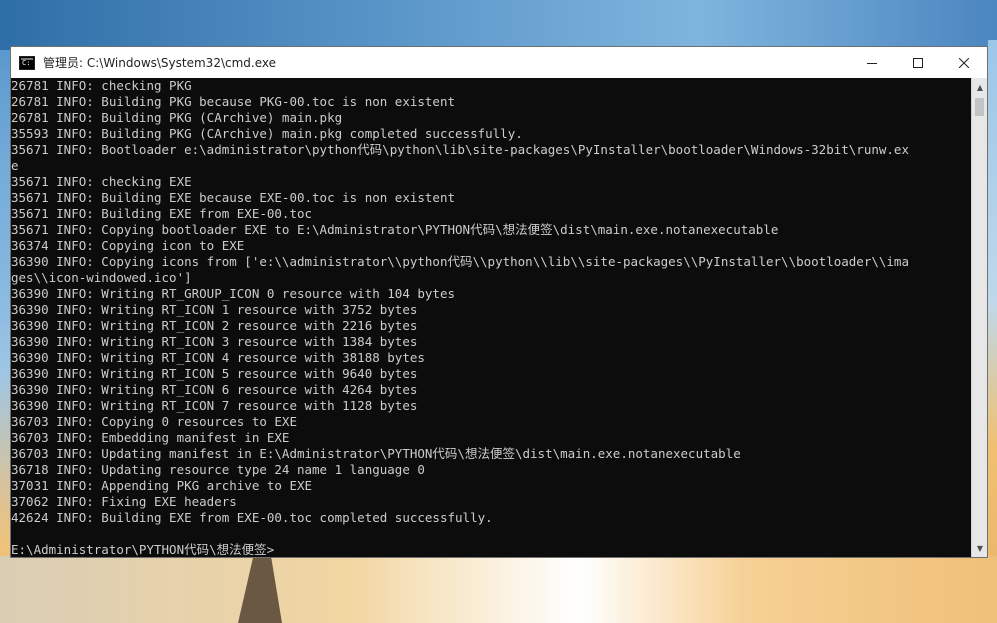 Image resolution: width=997 pixels, height=623 pixels. I want to click on console-line: 36374 INFO: Copying icon to EXE, so click(128, 245).